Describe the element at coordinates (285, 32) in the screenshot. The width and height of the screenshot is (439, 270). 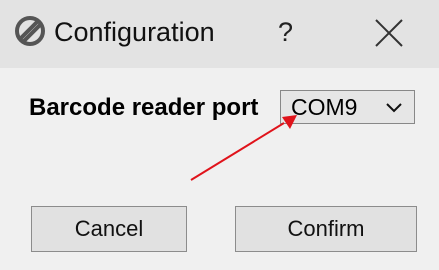
I see `help-button: ?` at that location.